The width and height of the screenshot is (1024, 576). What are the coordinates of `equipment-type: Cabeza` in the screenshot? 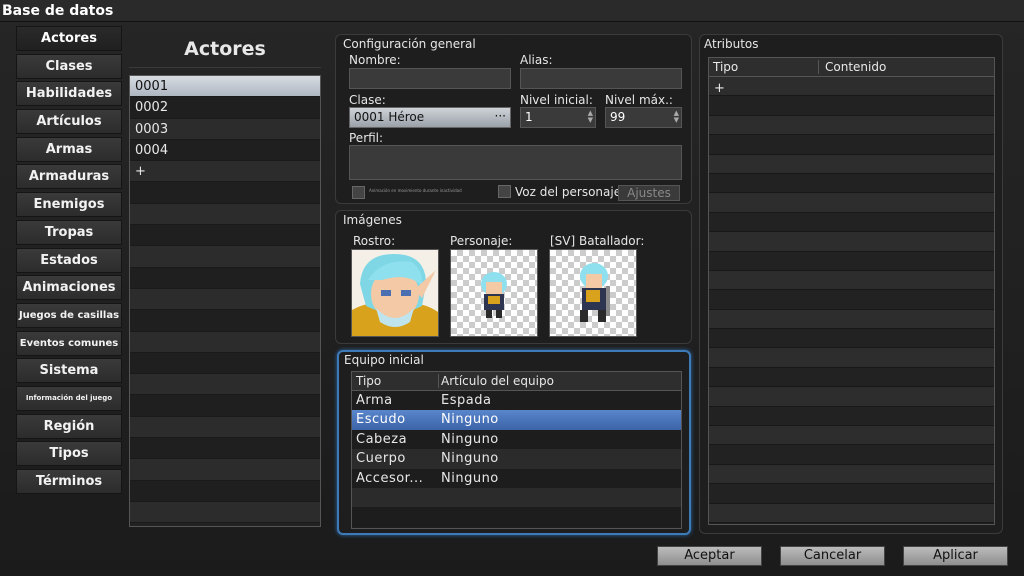 It's located at (382, 439).